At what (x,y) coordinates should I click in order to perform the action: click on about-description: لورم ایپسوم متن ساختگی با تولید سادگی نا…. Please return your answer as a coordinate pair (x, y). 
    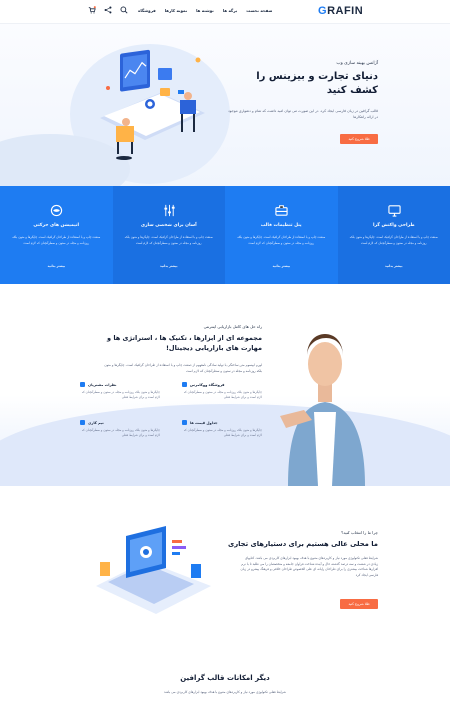
    Looking at the image, I should click on (183, 368).